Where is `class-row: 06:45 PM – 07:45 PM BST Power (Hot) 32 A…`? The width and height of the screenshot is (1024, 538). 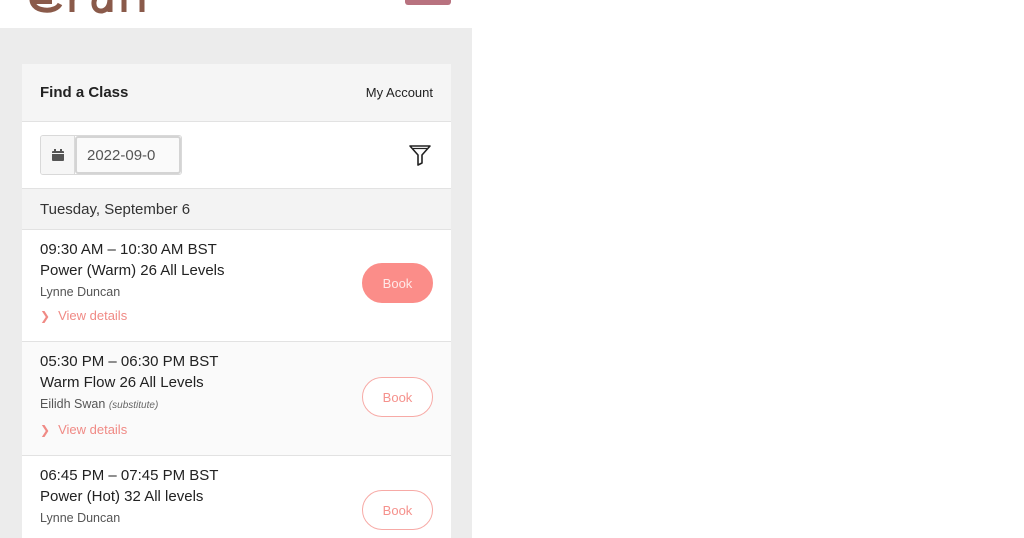
class-row: 06:45 PM – 07:45 PM BST Power (Hot) 32 A… is located at coordinates (236, 497).